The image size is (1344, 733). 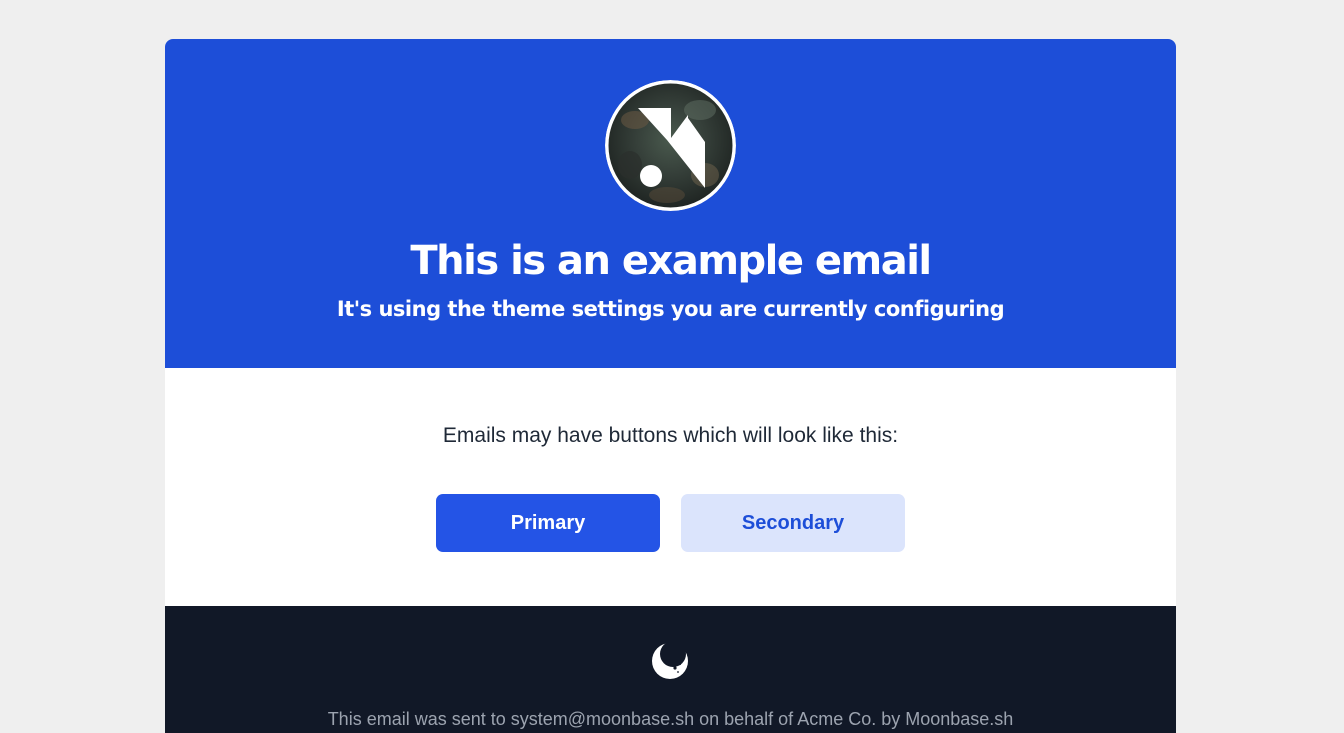 What do you see at coordinates (670, 145) in the screenshot?
I see `brand-logo-icon` at bounding box center [670, 145].